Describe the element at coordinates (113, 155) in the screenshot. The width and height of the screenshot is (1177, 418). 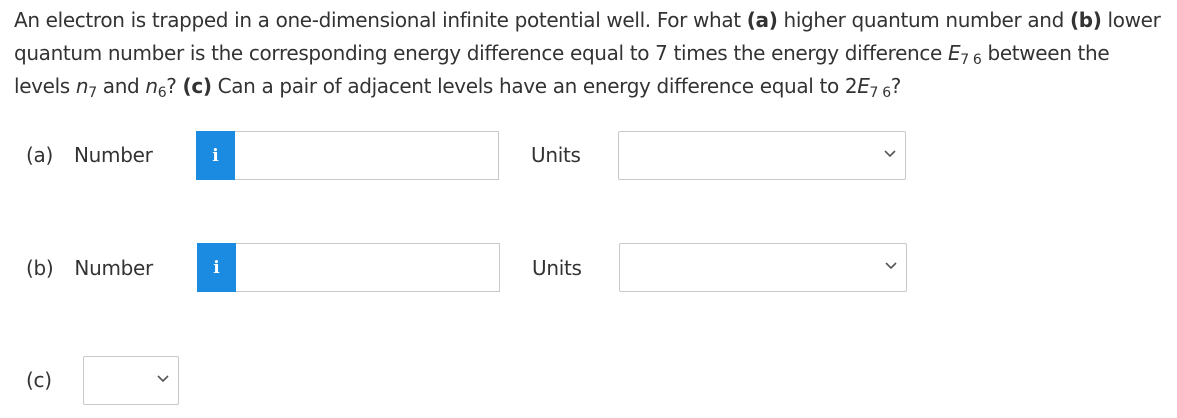
I see `part-a-number-label: Number` at that location.